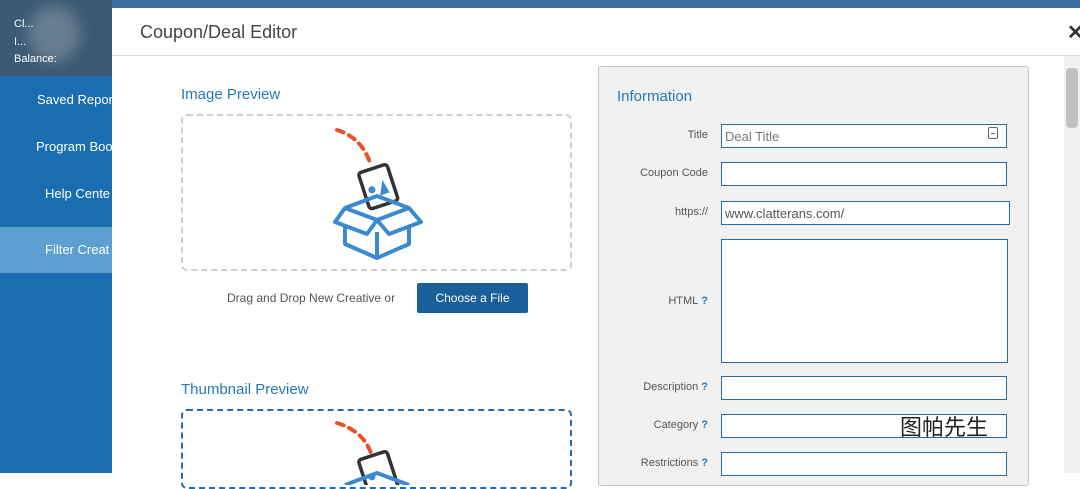 This screenshot has width=1080, height=489. Describe the element at coordinates (56, 38) in the screenshot. I see `balance-panel: Cl... I... Balance:` at that location.